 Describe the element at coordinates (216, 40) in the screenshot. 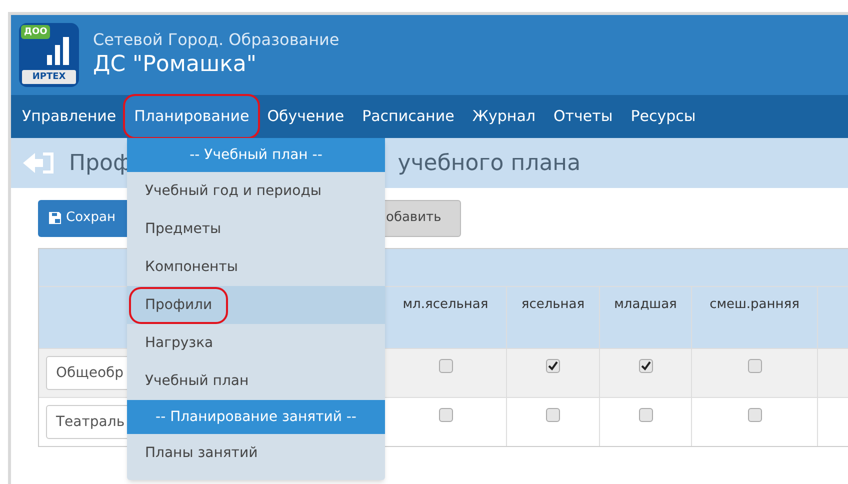

I see `app-subtitle: Сетевой Город. Образование` at that location.